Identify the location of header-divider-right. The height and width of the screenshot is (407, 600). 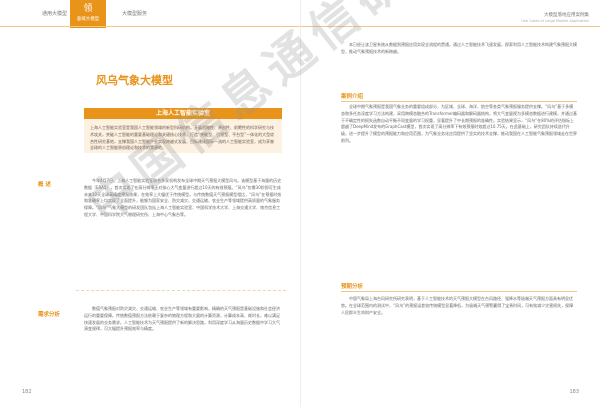
(450, 26).